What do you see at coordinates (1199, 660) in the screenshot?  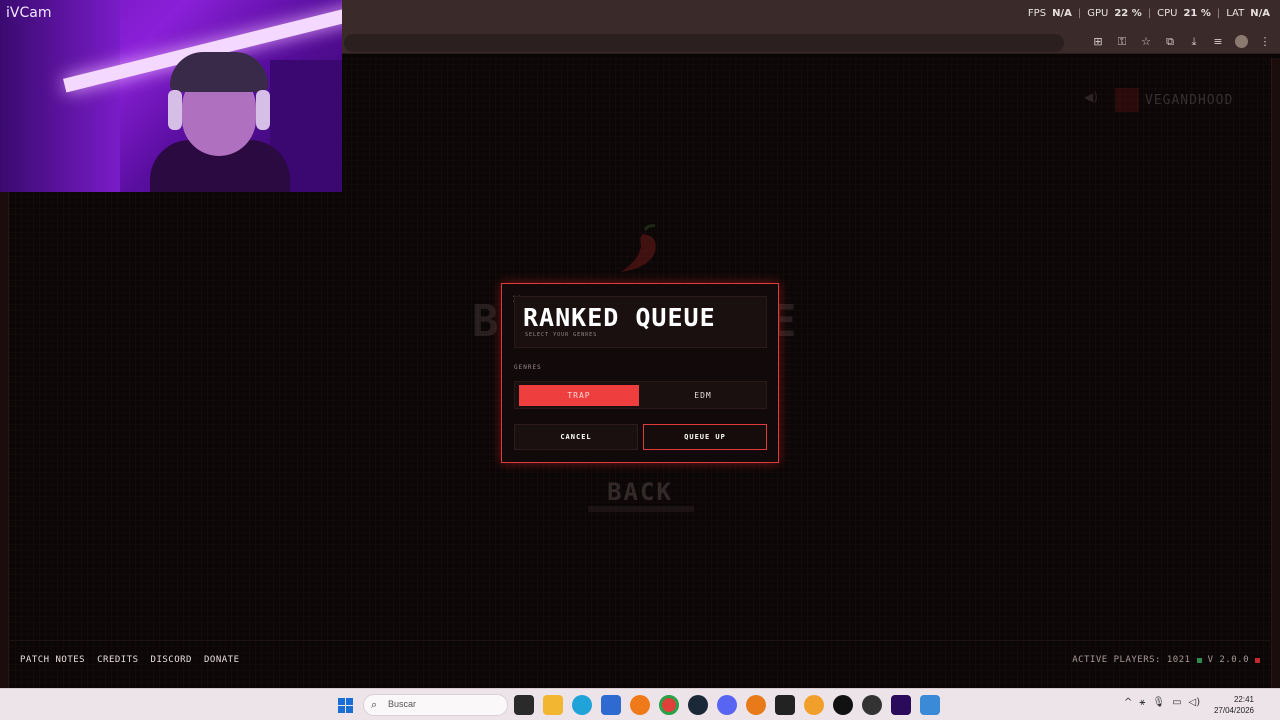 I see `online-status-icon` at bounding box center [1199, 660].